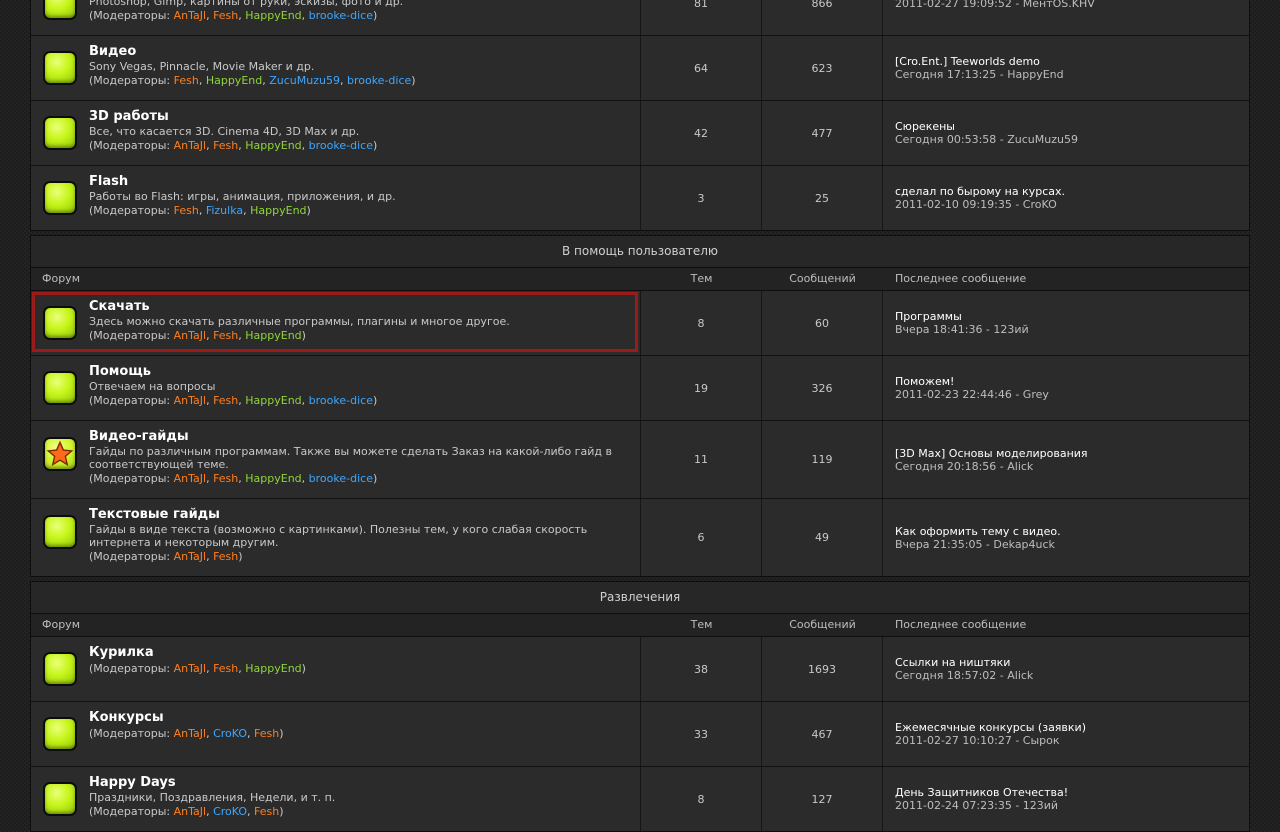 The image size is (1280, 832). I want to click on category-title: Развлечения, so click(640, 597).